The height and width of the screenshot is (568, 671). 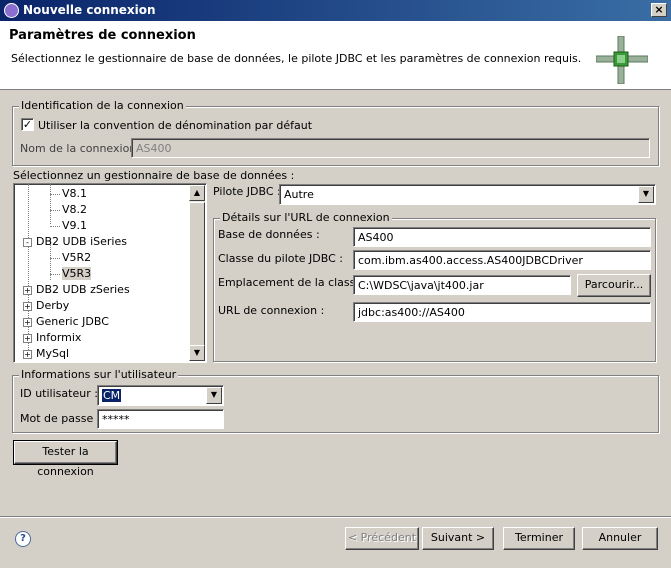 What do you see at coordinates (46, 354) in the screenshot?
I see `tree-item-mysql: + MySql` at bounding box center [46, 354].